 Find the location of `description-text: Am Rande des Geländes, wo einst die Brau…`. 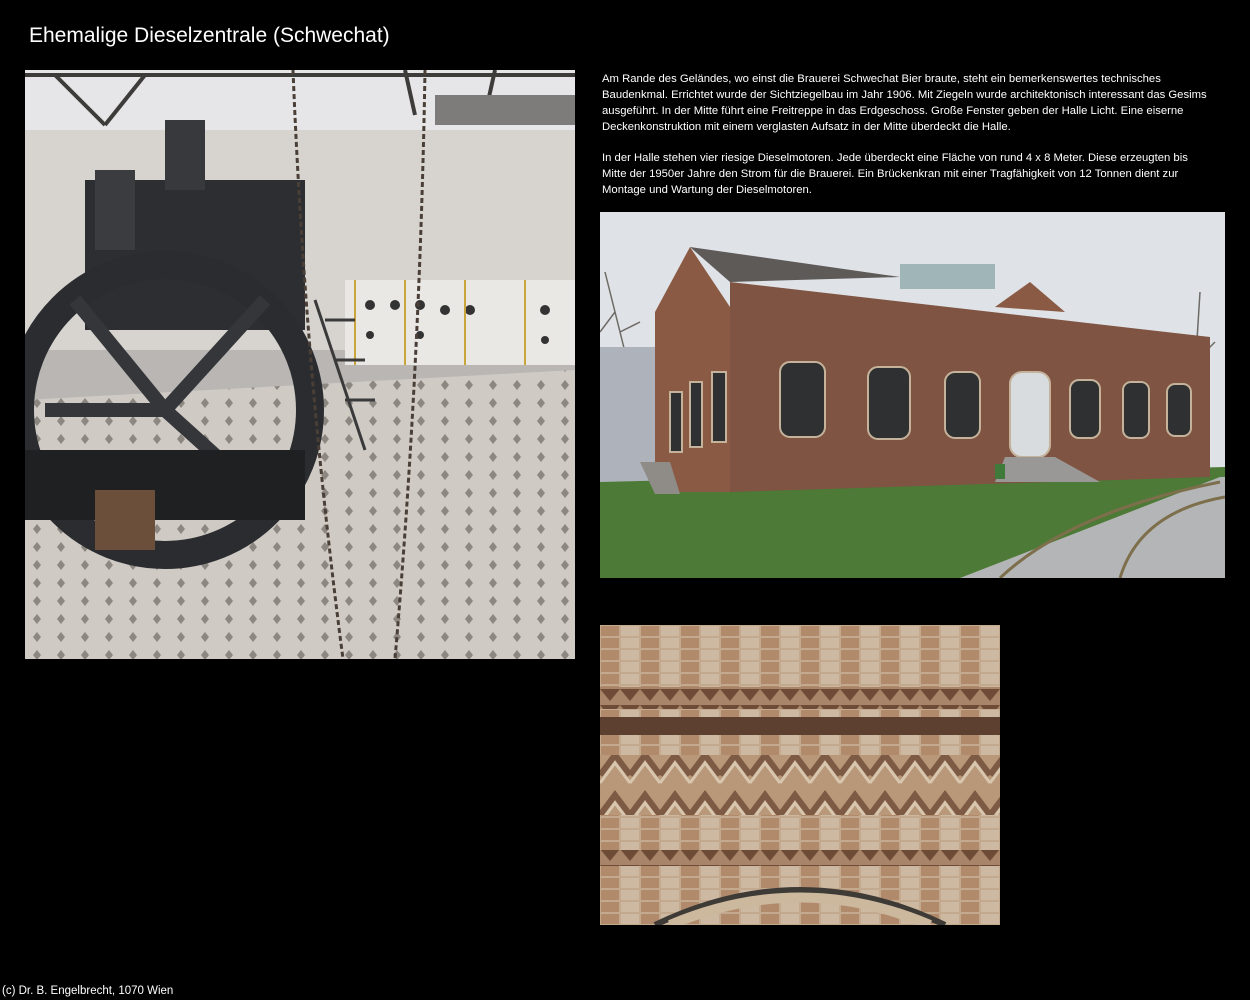

description-text: Am Rande des Geländes, wo einst die Brau… is located at coordinates (907, 142).